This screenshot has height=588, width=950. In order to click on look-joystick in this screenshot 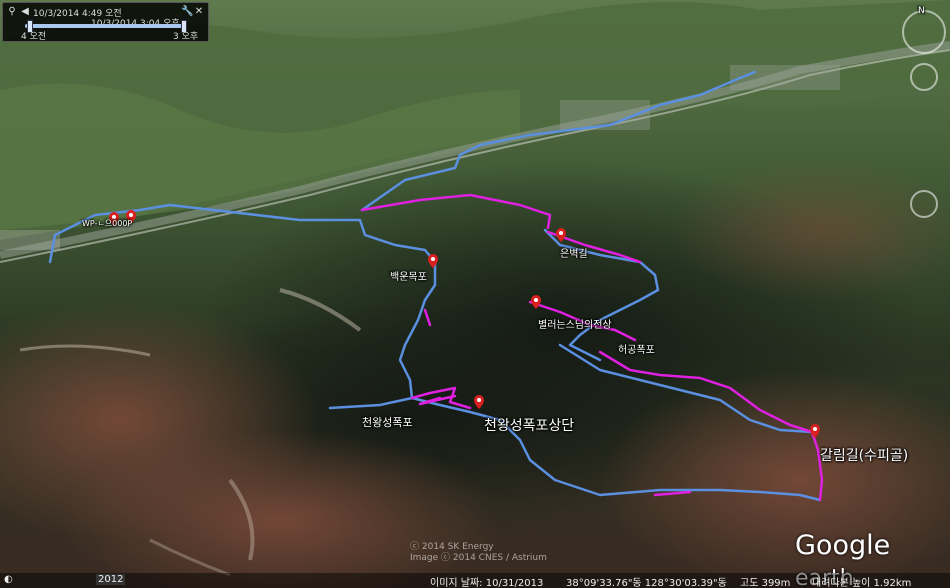, I will do `click(924, 77)`.